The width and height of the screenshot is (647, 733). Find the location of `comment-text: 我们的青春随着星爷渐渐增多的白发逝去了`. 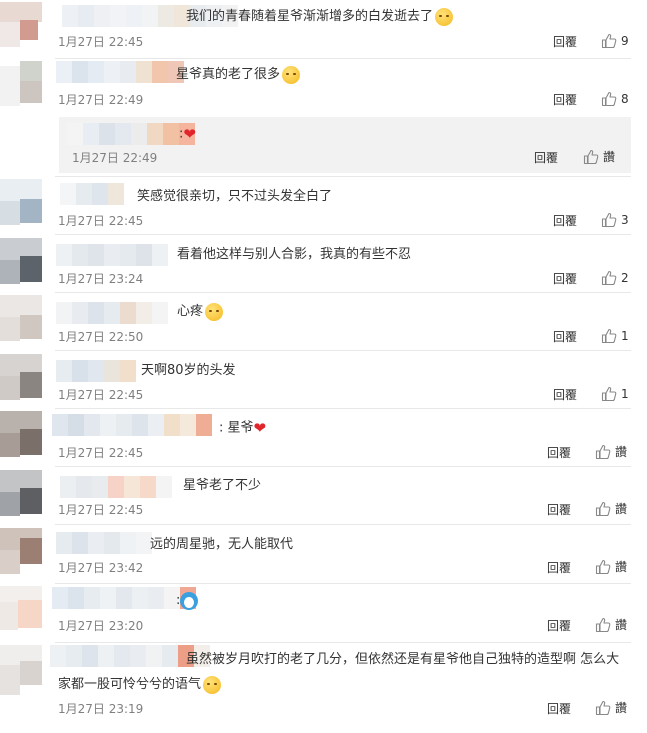

comment-text: 我们的青春随着星爷渐渐增多的白发逝去了 is located at coordinates (320, 17).